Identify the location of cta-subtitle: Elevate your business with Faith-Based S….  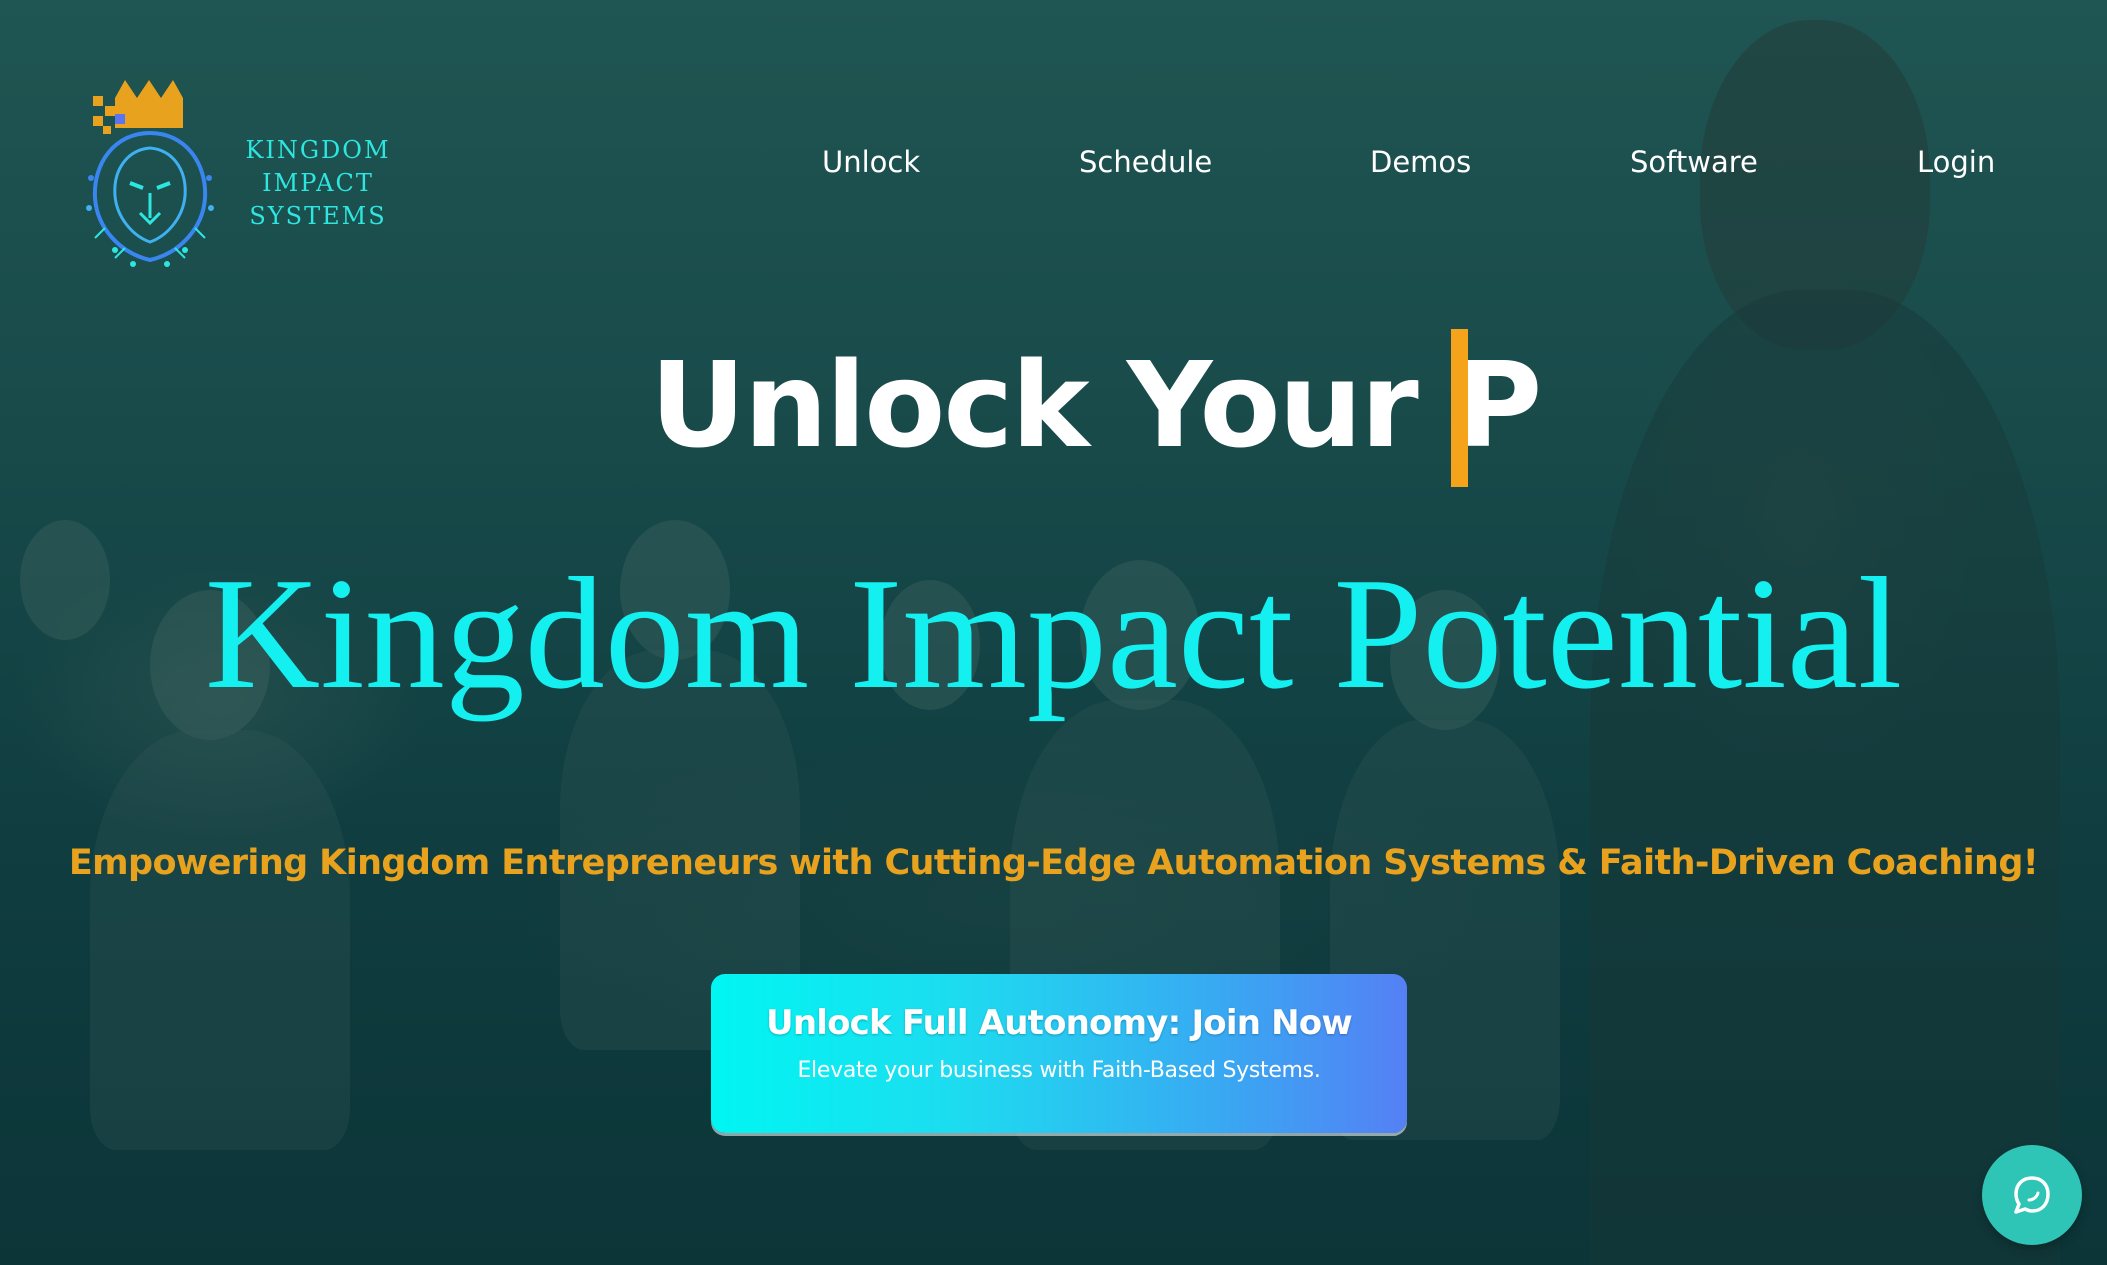
(1059, 1070).